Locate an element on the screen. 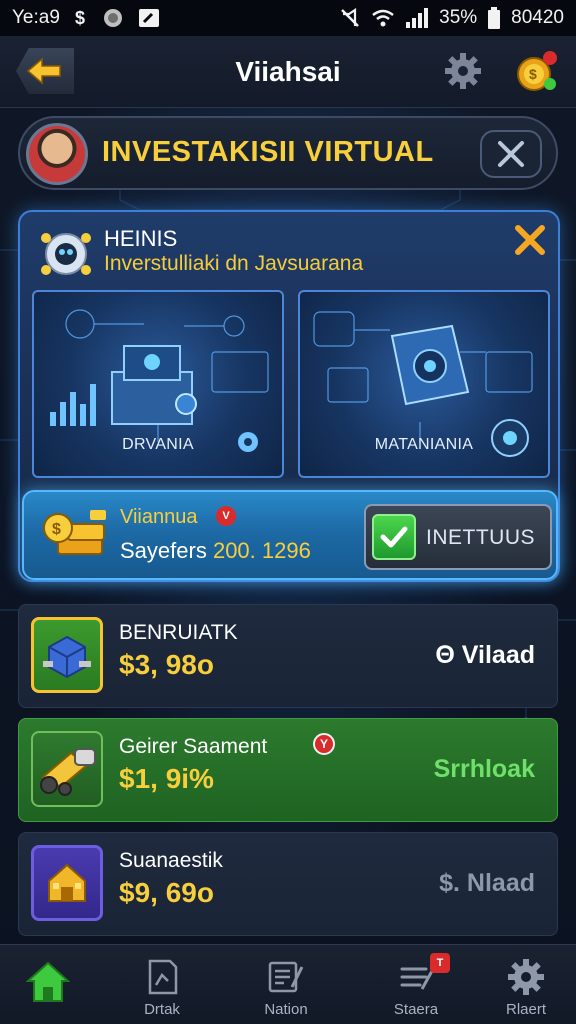  coins-button: $ is located at coordinates (536, 72).